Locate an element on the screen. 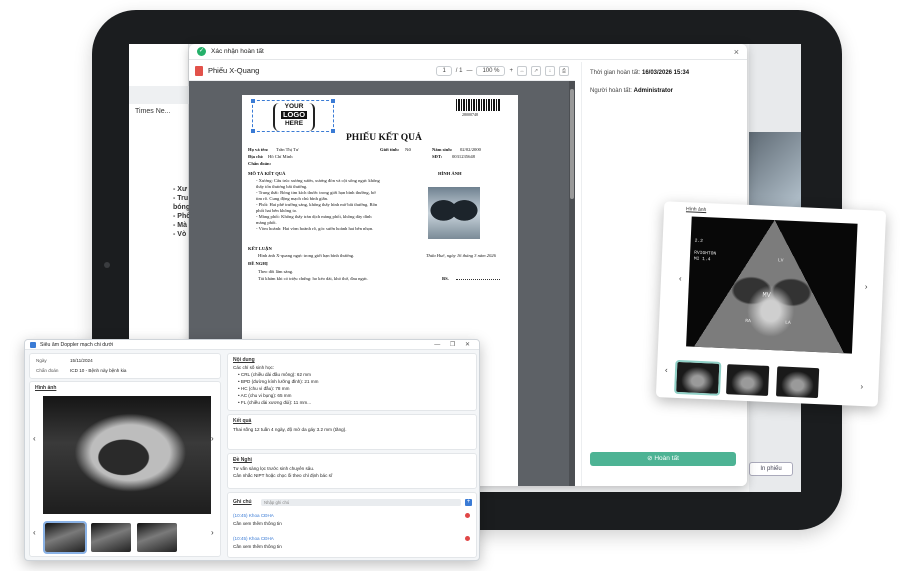 This screenshot has width=906, height=571. print-phieu-button: In phiếu is located at coordinates (771, 469).